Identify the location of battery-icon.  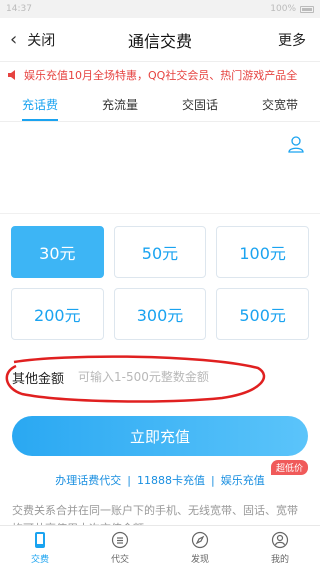
(307, 9).